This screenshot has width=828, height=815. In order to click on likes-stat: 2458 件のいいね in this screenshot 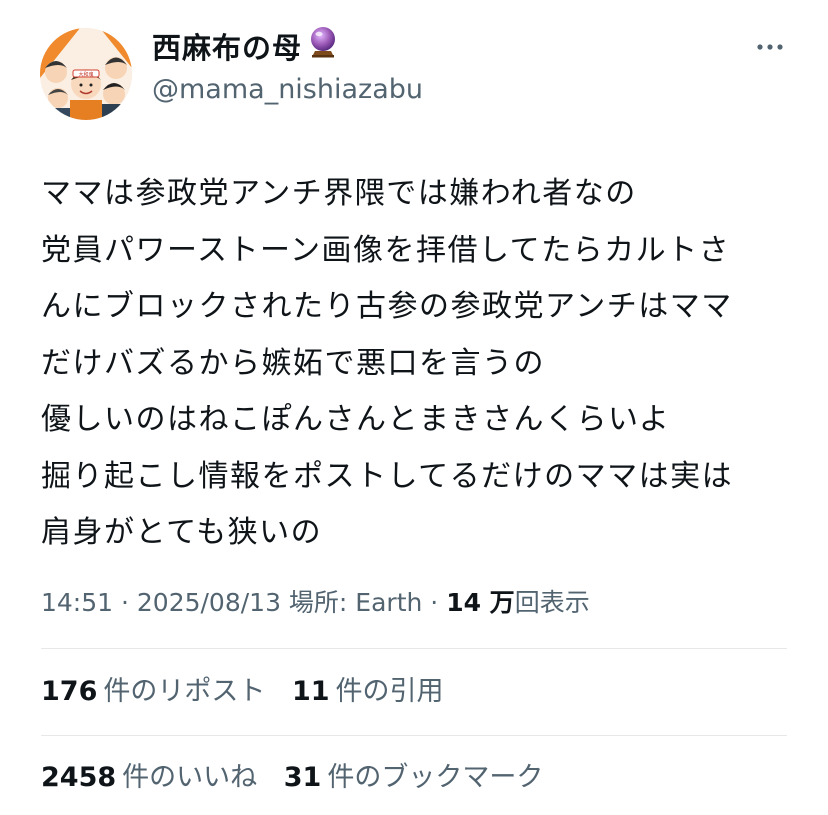, I will do `click(149, 778)`.